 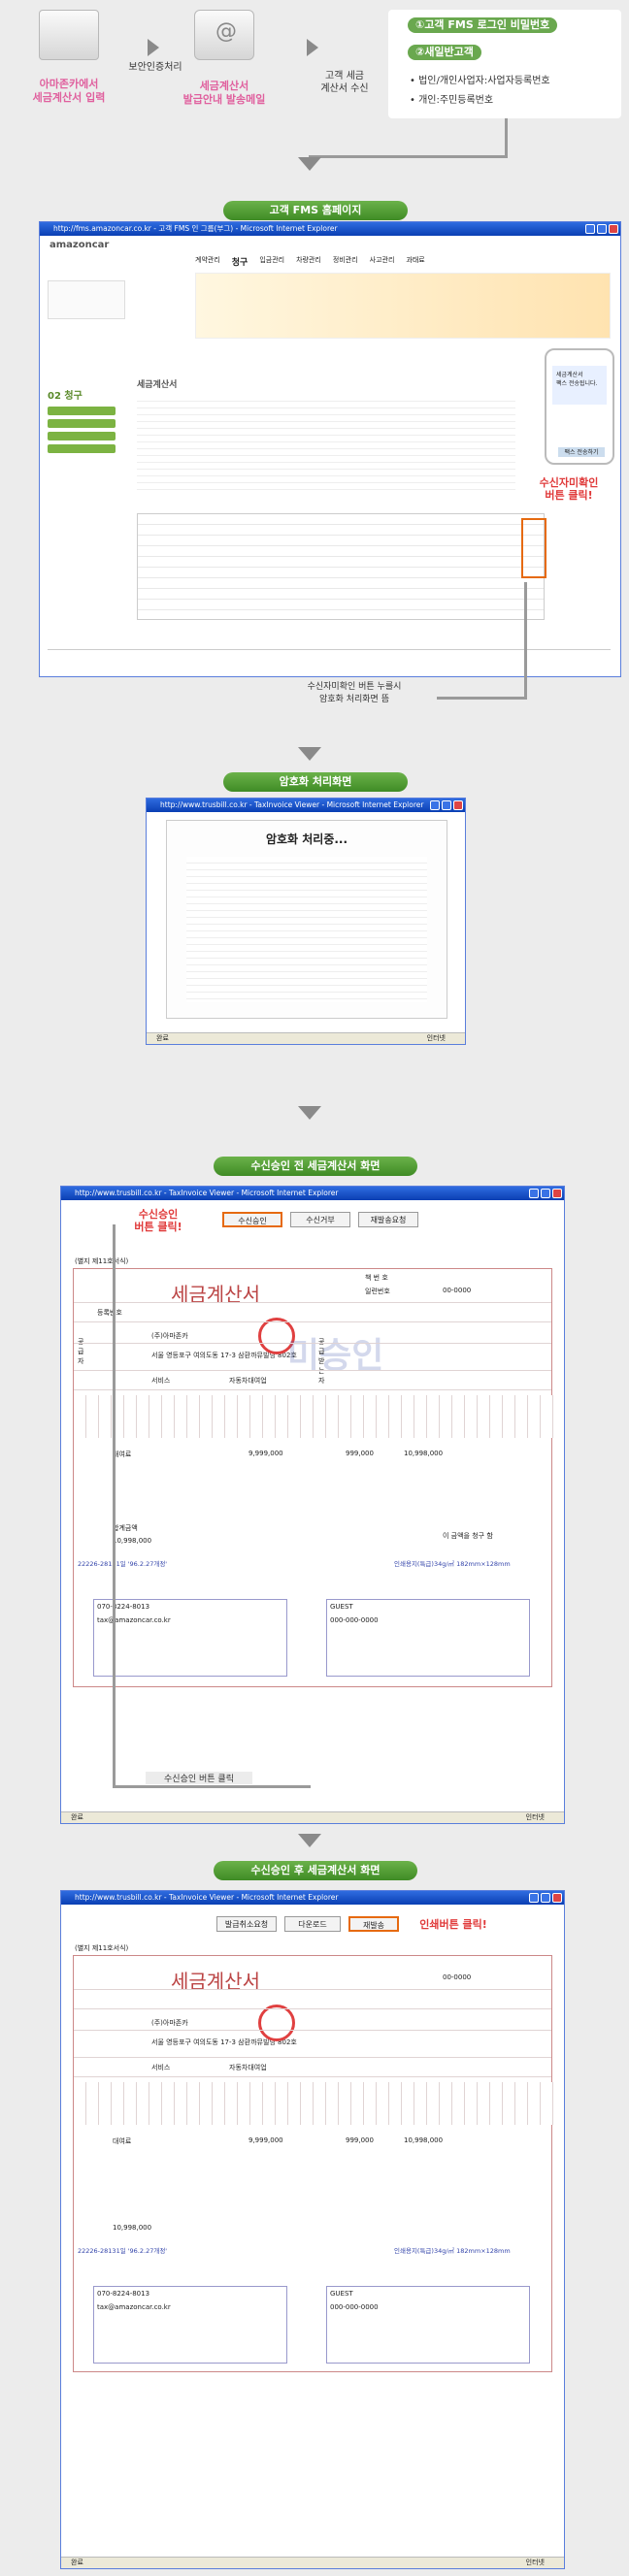 I want to click on computer-icon, so click(x=69, y=35).